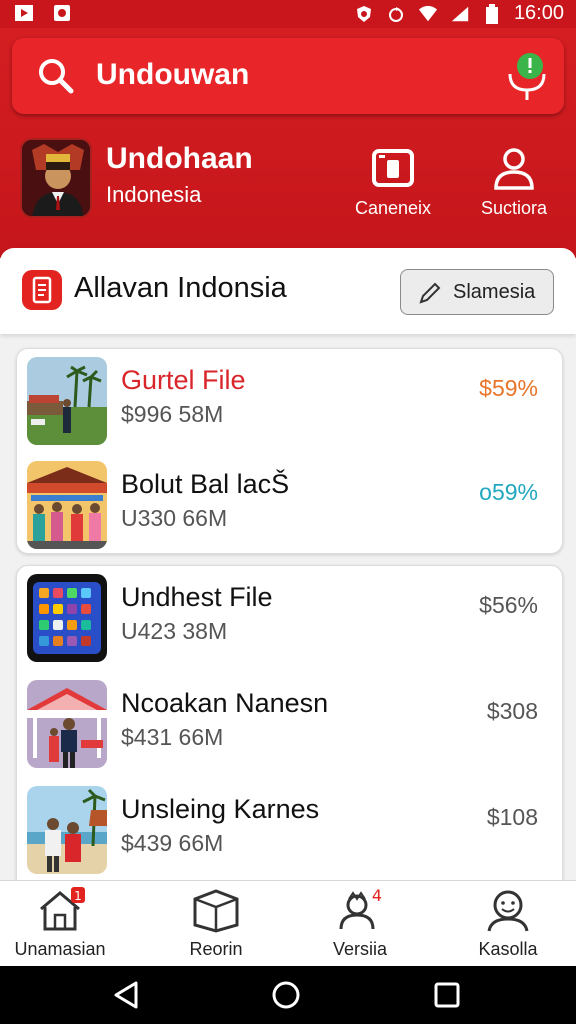 Image resolution: width=576 pixels, height=1024 pixels. I want to click on item-title: Bolut Bal lacŠ, so click(205, 484).